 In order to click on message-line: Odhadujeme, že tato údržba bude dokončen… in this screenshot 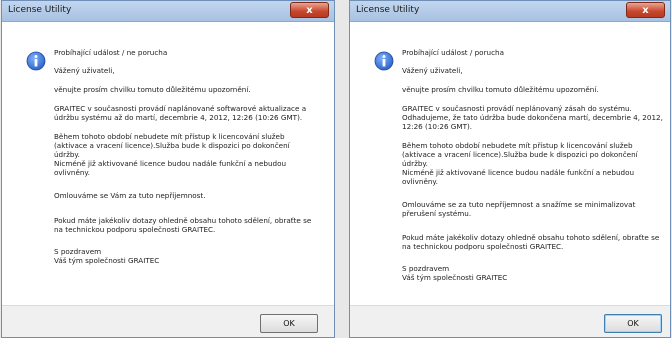, I will do `click(532, 117)`.